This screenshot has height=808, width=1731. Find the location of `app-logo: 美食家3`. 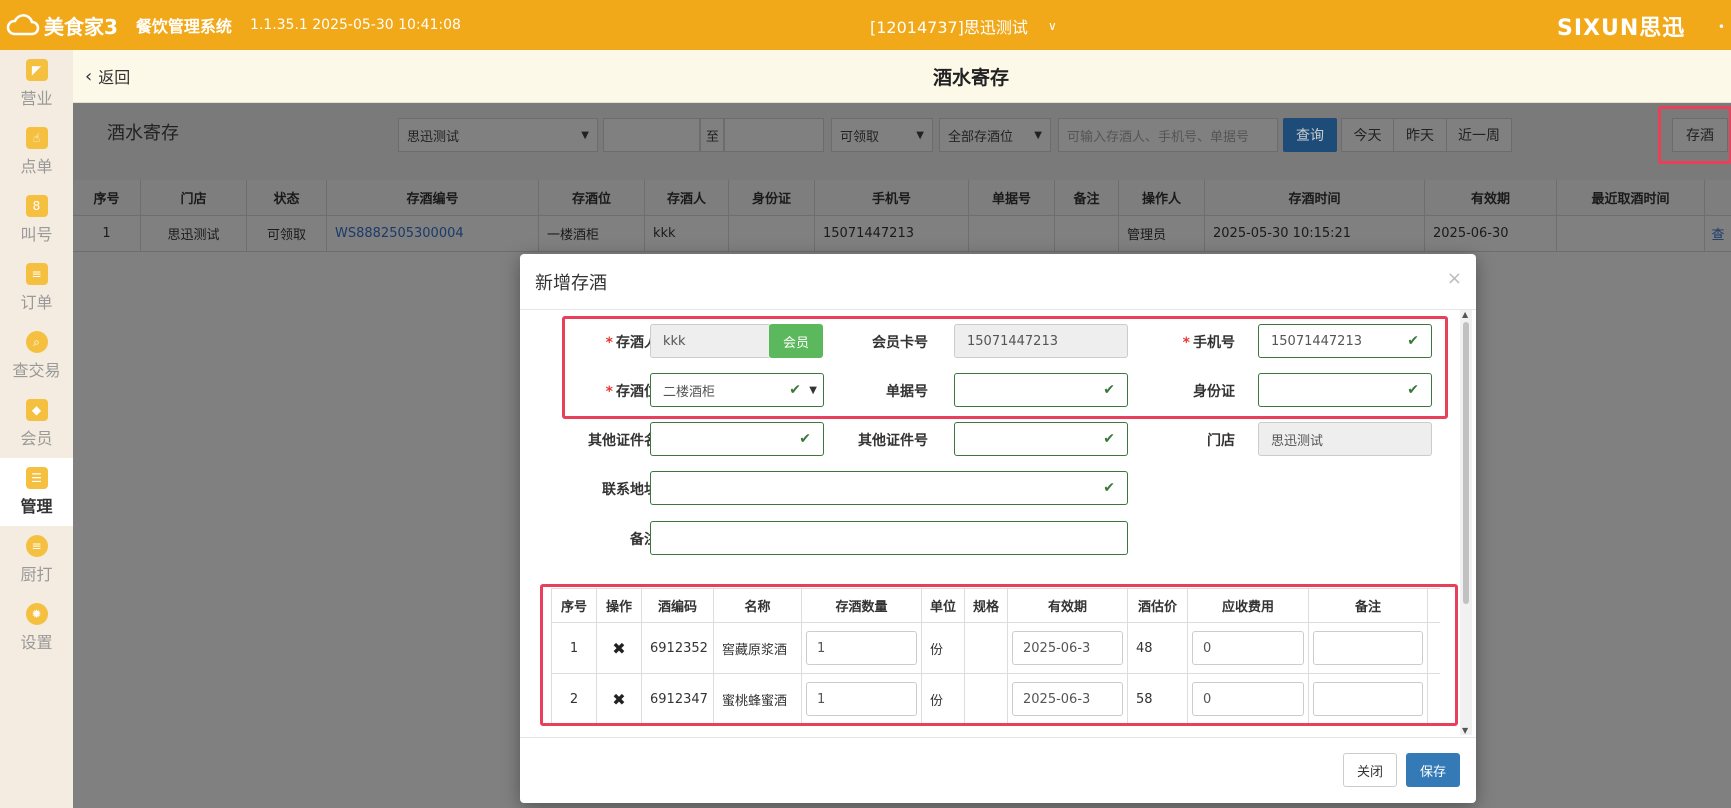

app-logo: 美食家3 is located at coordinates (62, 25).